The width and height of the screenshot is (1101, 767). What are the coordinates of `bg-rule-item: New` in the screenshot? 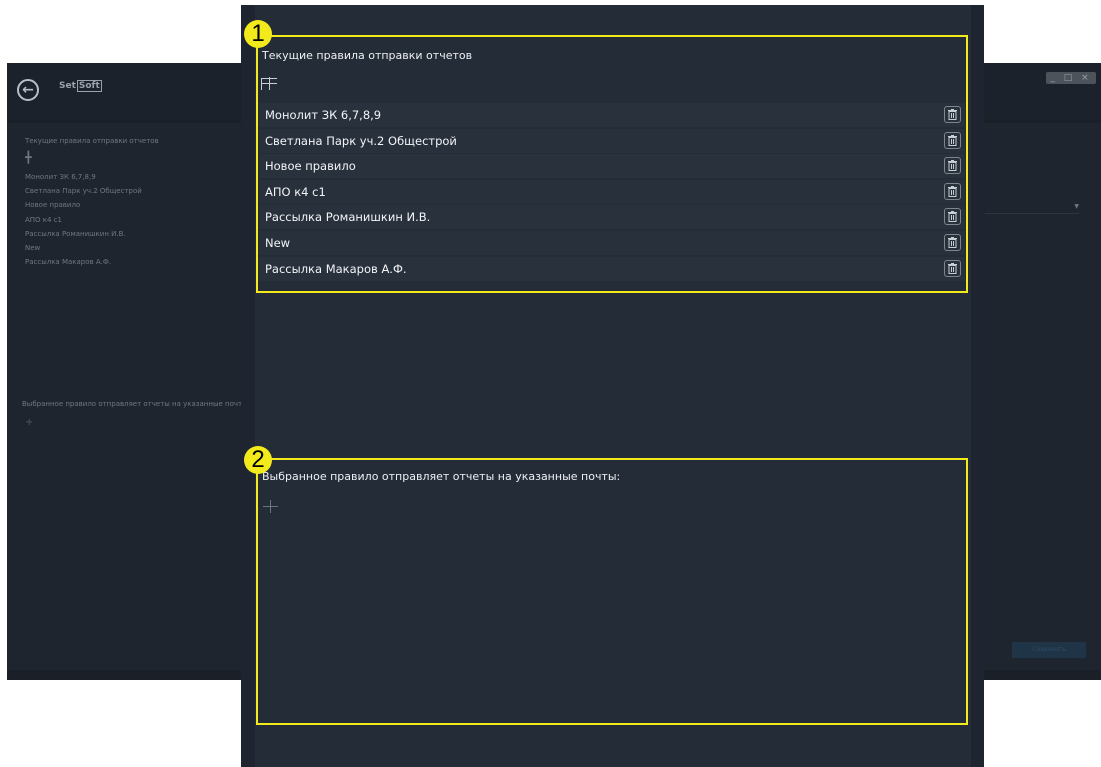 It's located at (83, 251).